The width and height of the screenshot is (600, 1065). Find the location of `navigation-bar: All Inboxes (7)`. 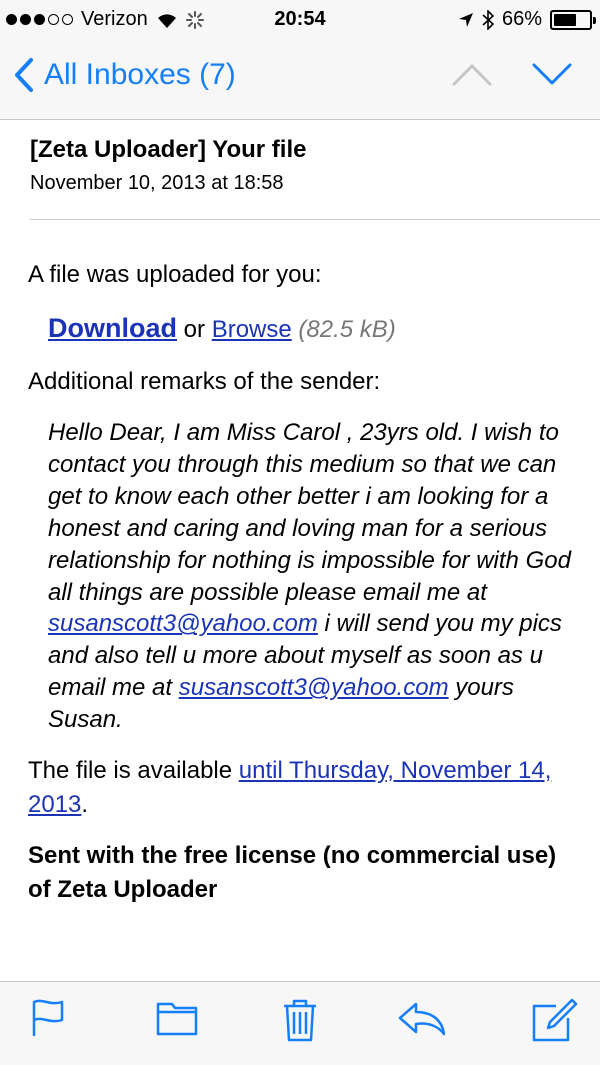

navigation-bar: All Inboxes (7) is located at coordinates (300, 80).